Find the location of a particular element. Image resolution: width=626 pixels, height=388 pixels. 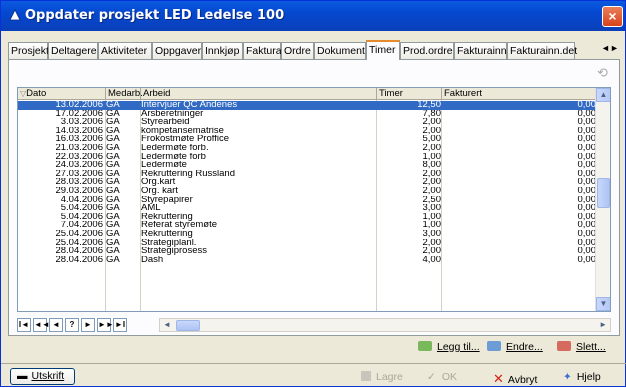

tab-prosjekt: Prosjekt is located at coordinates (28, 50).